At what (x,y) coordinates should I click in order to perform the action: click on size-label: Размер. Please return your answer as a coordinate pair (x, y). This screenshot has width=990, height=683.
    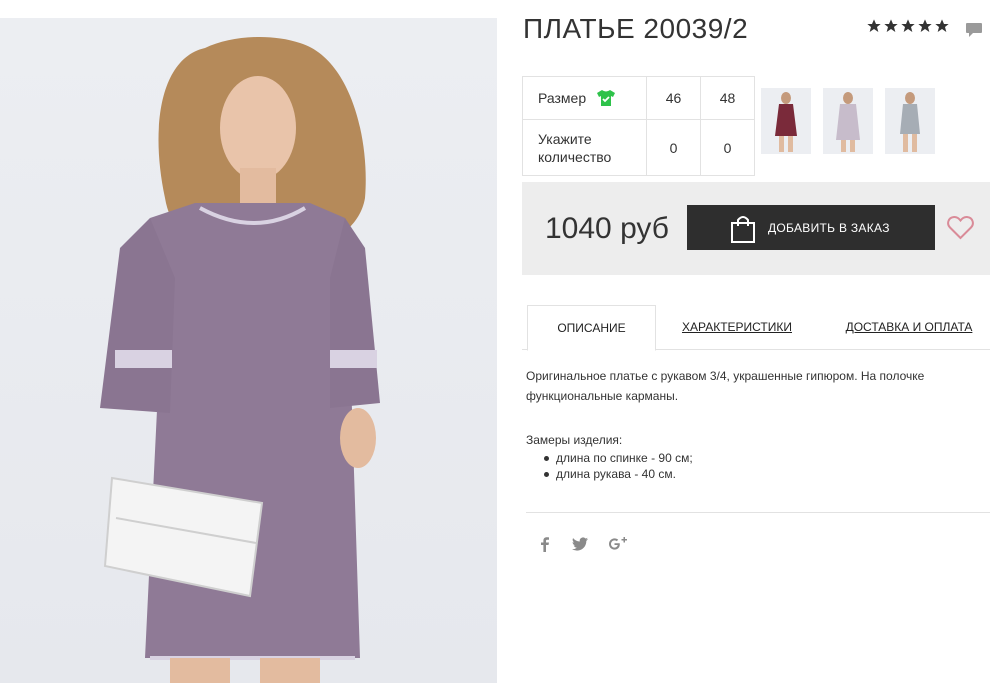
    Looking at the image, I should click on (562, 98).